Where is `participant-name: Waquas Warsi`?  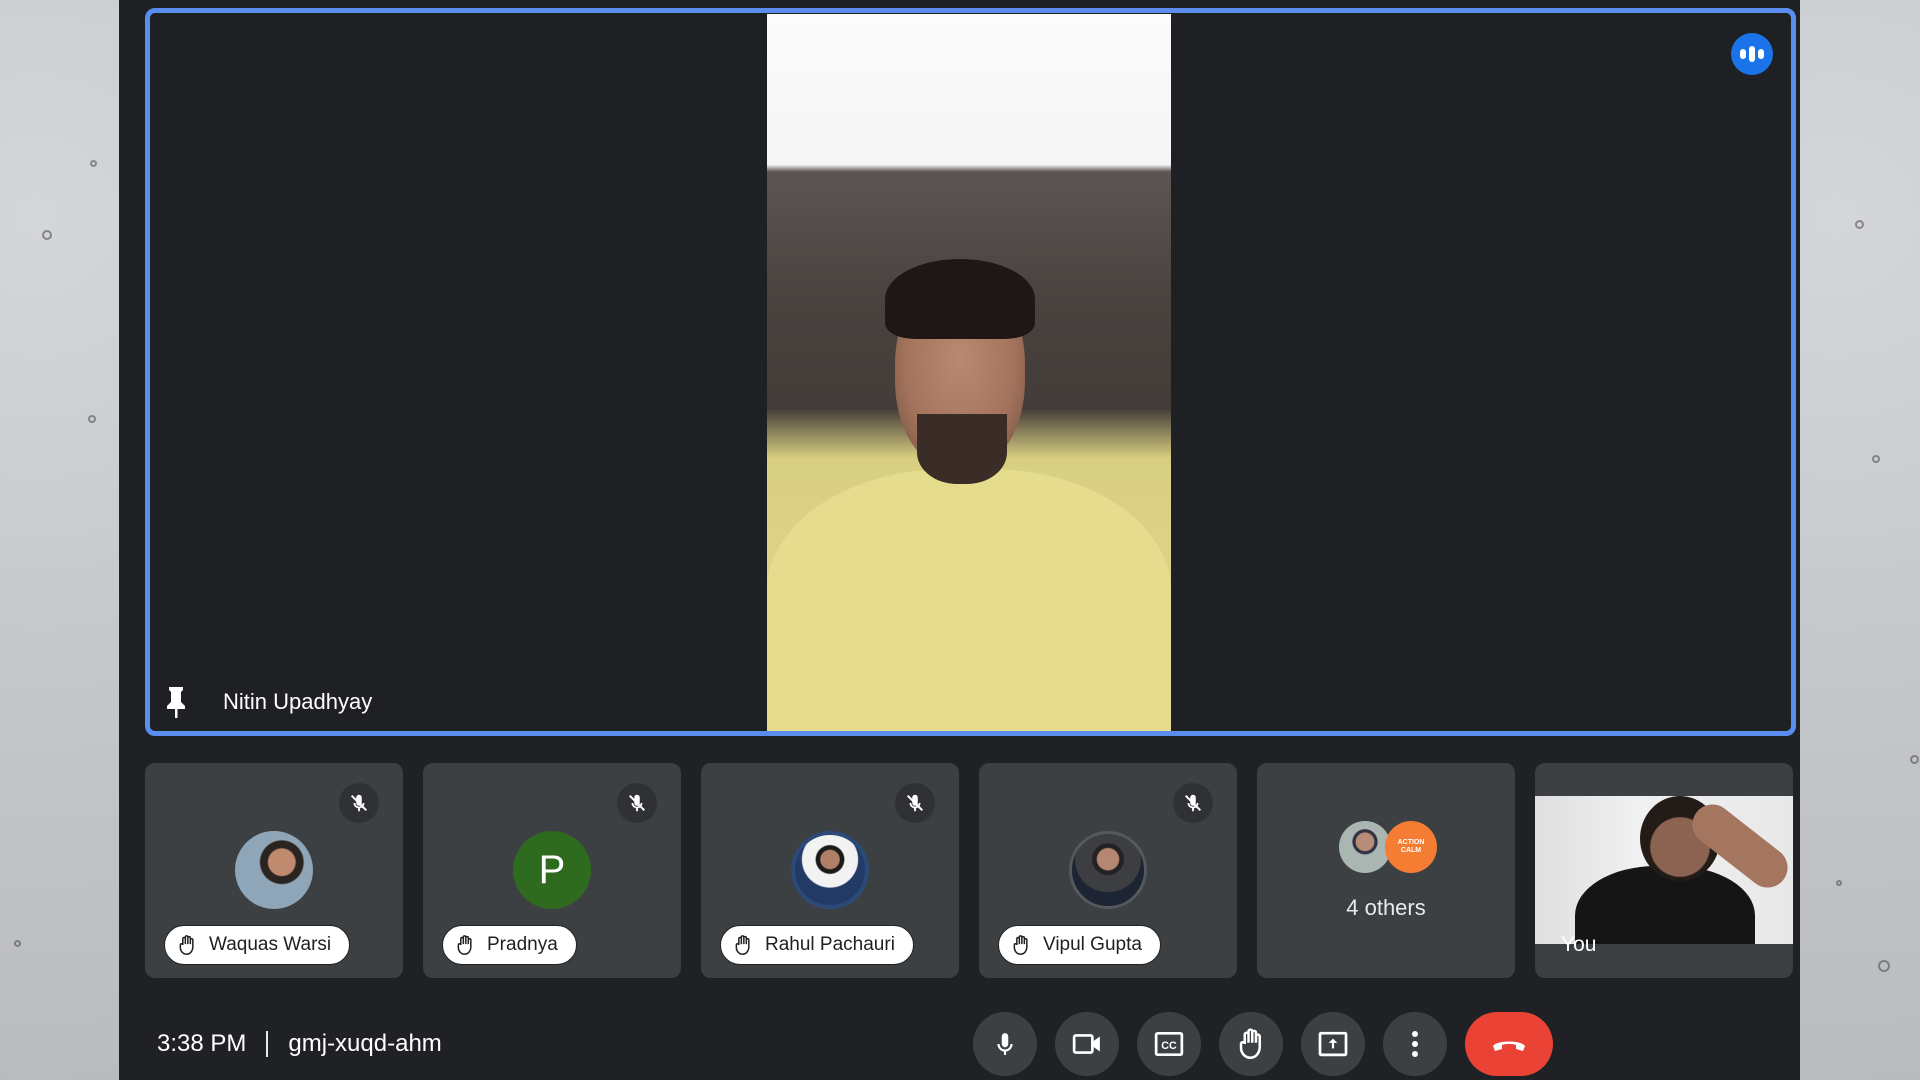
participant-name: Waquas Warsi is located at coordinates (270, 944).